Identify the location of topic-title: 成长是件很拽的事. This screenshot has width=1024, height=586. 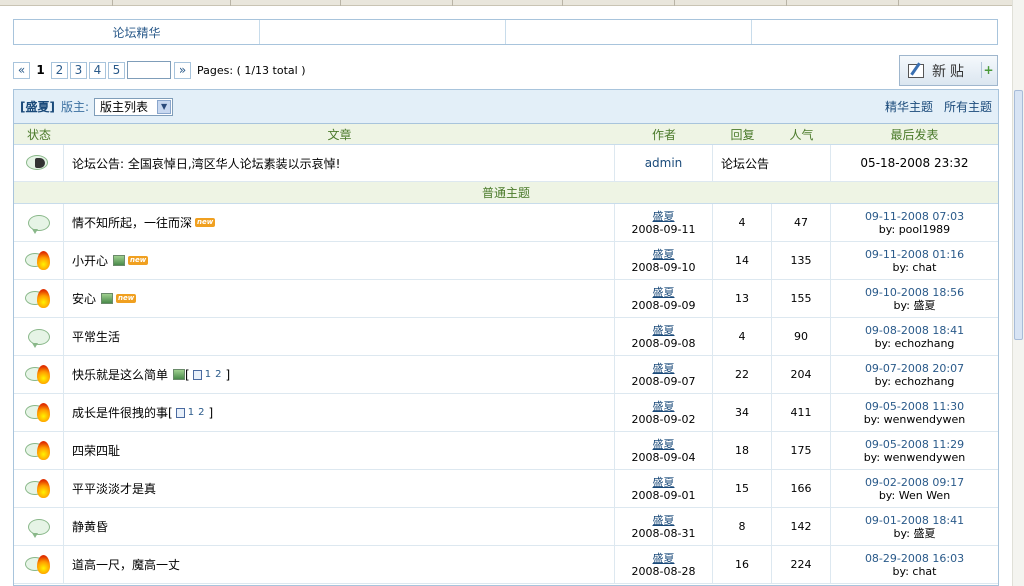
(120, 412).